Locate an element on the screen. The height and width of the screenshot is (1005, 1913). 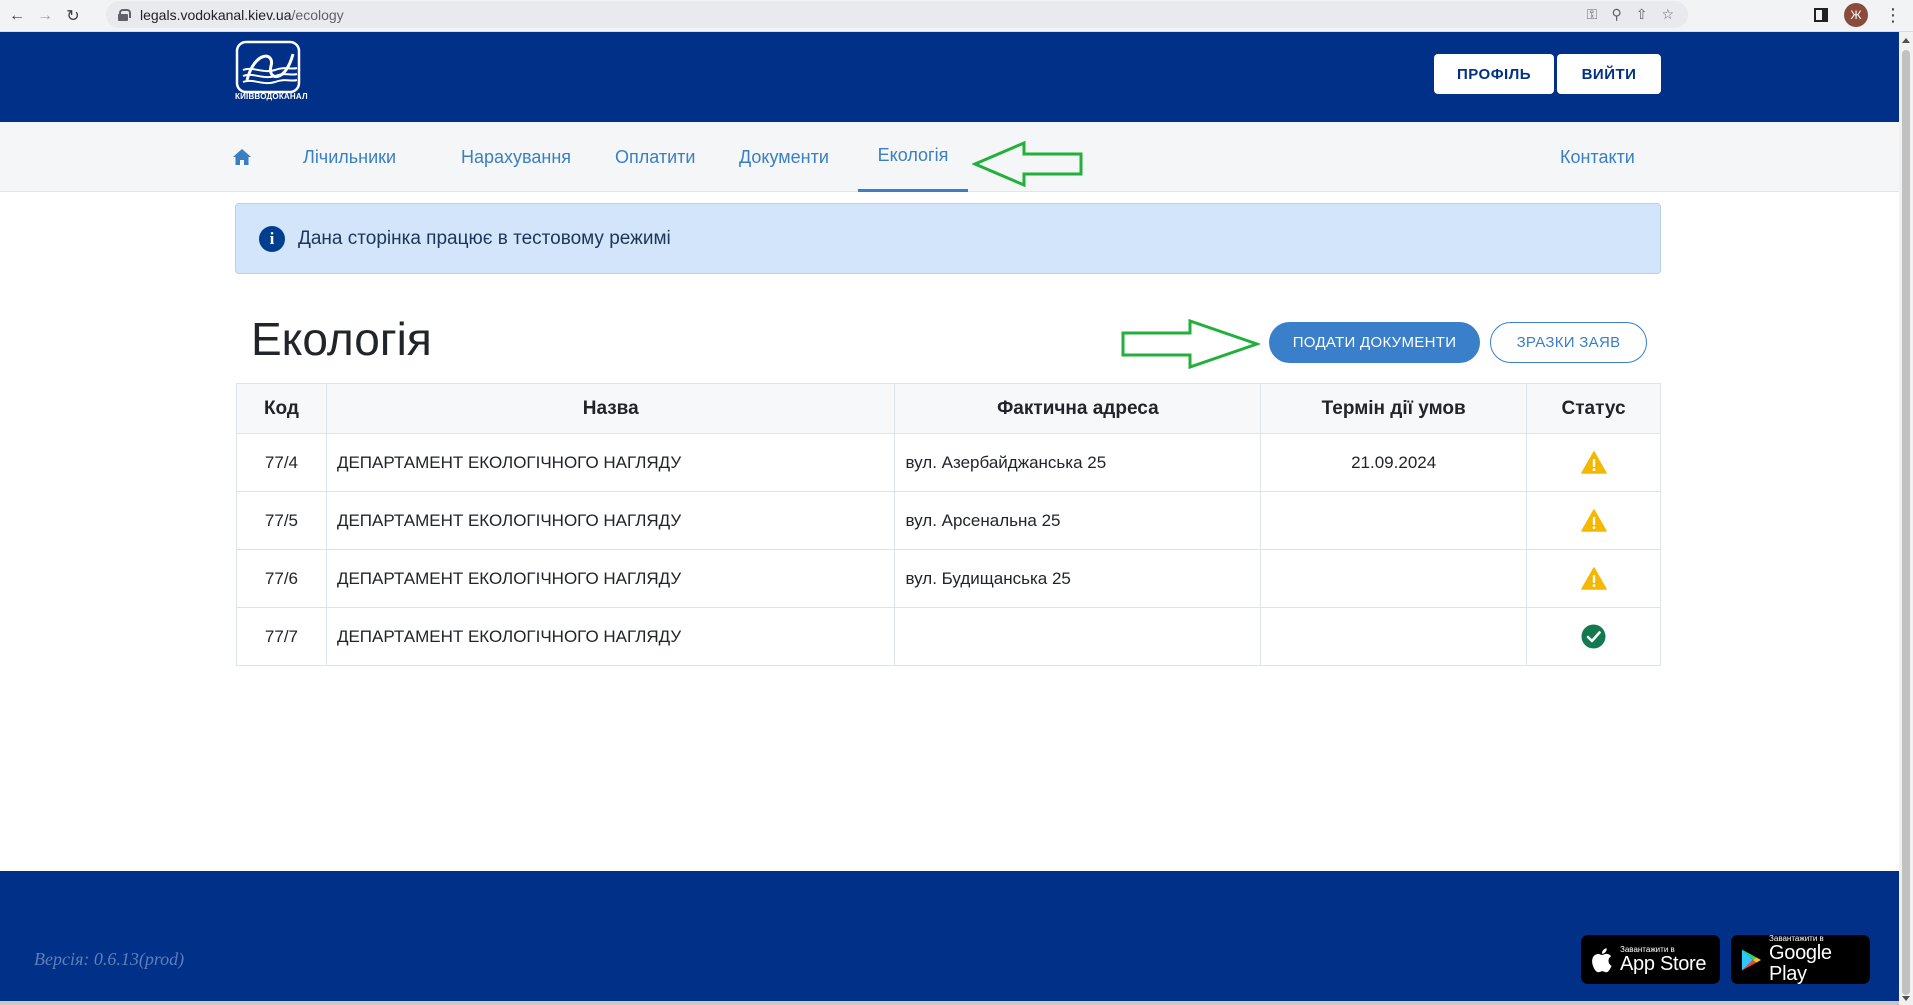
scrollbar-thumb is located at coordinates (1906, 522).